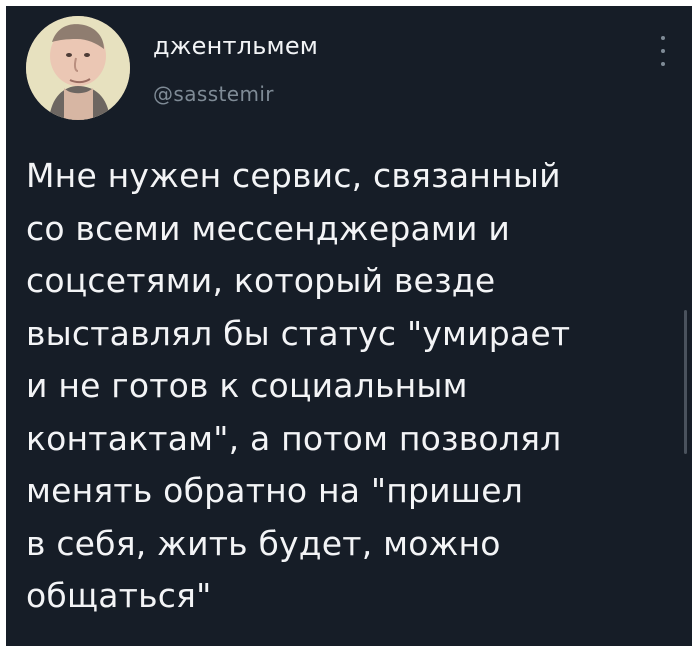 This screenshot has height=654, width=700. What do you see at coordinates (235, 46) in the screenshot?
I see `display-name: джентльмем` at bounding box center [235, 46].